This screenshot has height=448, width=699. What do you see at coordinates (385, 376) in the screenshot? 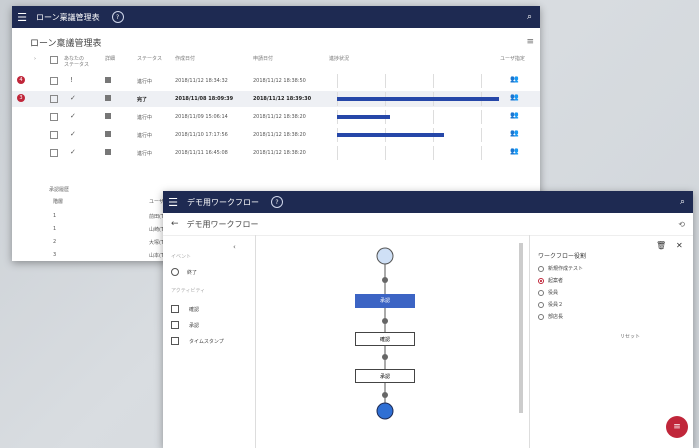
I see `workflow-node-approve: 承認` at bounding box center [385, 376].